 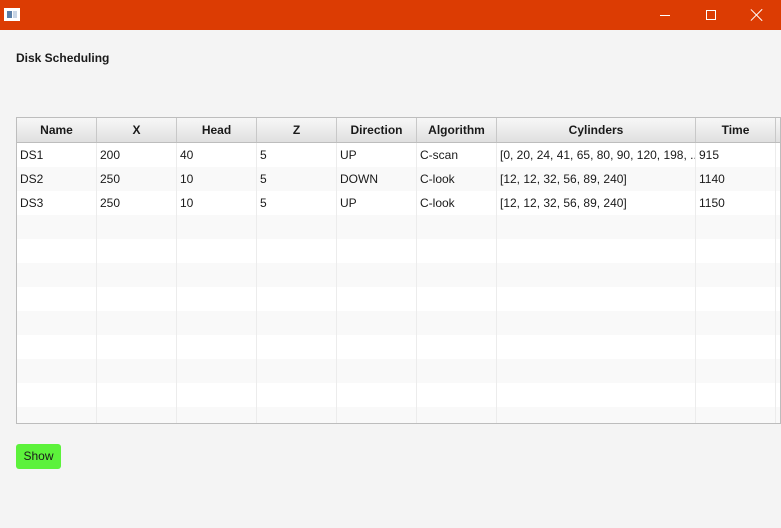 I want to click on cell-name: DS3, so click(x=57, y=203).